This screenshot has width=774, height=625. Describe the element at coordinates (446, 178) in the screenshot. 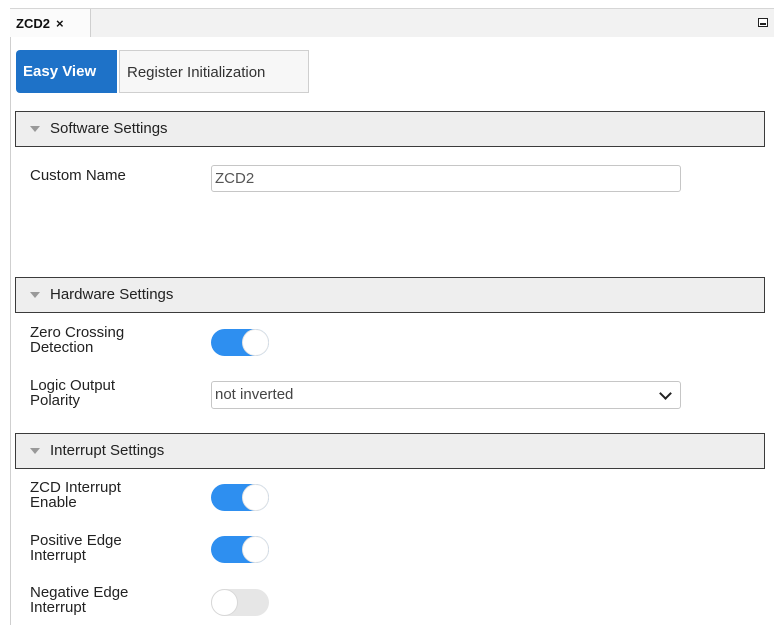

I see `custom-name-input: ZCD2` at that location.